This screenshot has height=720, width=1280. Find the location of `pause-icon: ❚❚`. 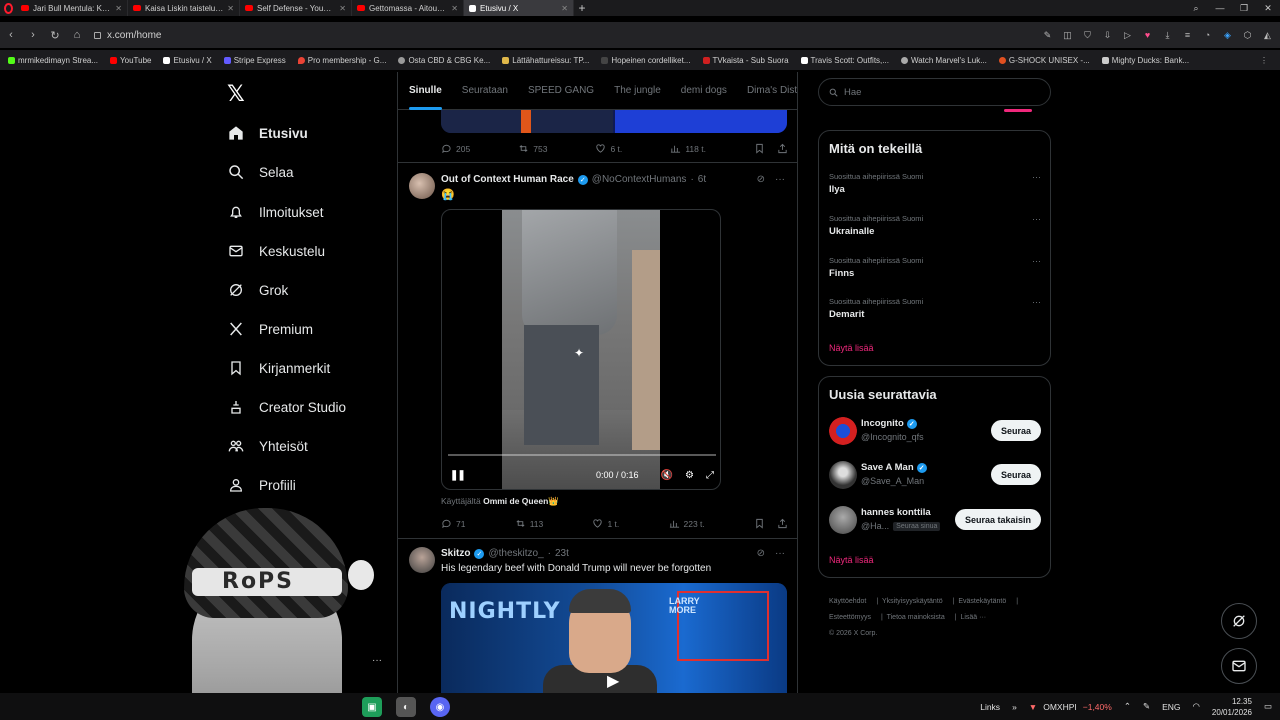

pause-icon: ❚❚ is located at coordinates (458, 475).